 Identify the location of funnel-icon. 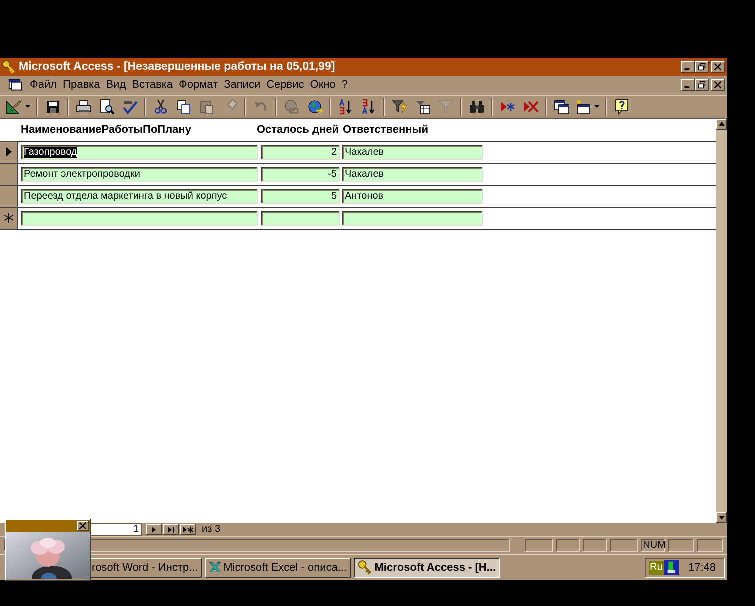
(446, 106).